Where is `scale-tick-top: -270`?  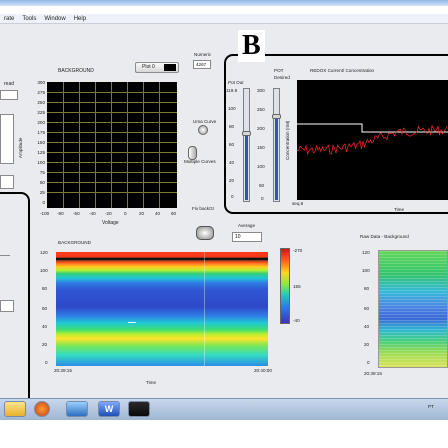 scale-tick-top: -270 is located at coordinates (298, 250).